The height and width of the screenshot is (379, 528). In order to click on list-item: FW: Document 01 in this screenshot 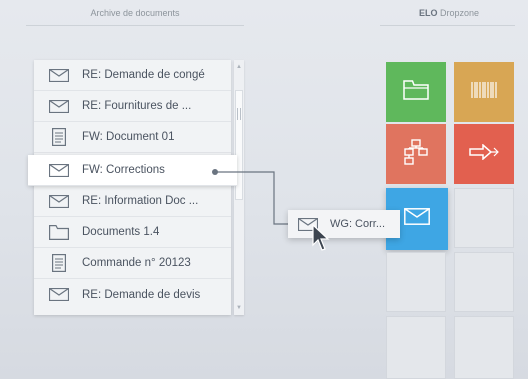, I will do `click(132, 137)`.